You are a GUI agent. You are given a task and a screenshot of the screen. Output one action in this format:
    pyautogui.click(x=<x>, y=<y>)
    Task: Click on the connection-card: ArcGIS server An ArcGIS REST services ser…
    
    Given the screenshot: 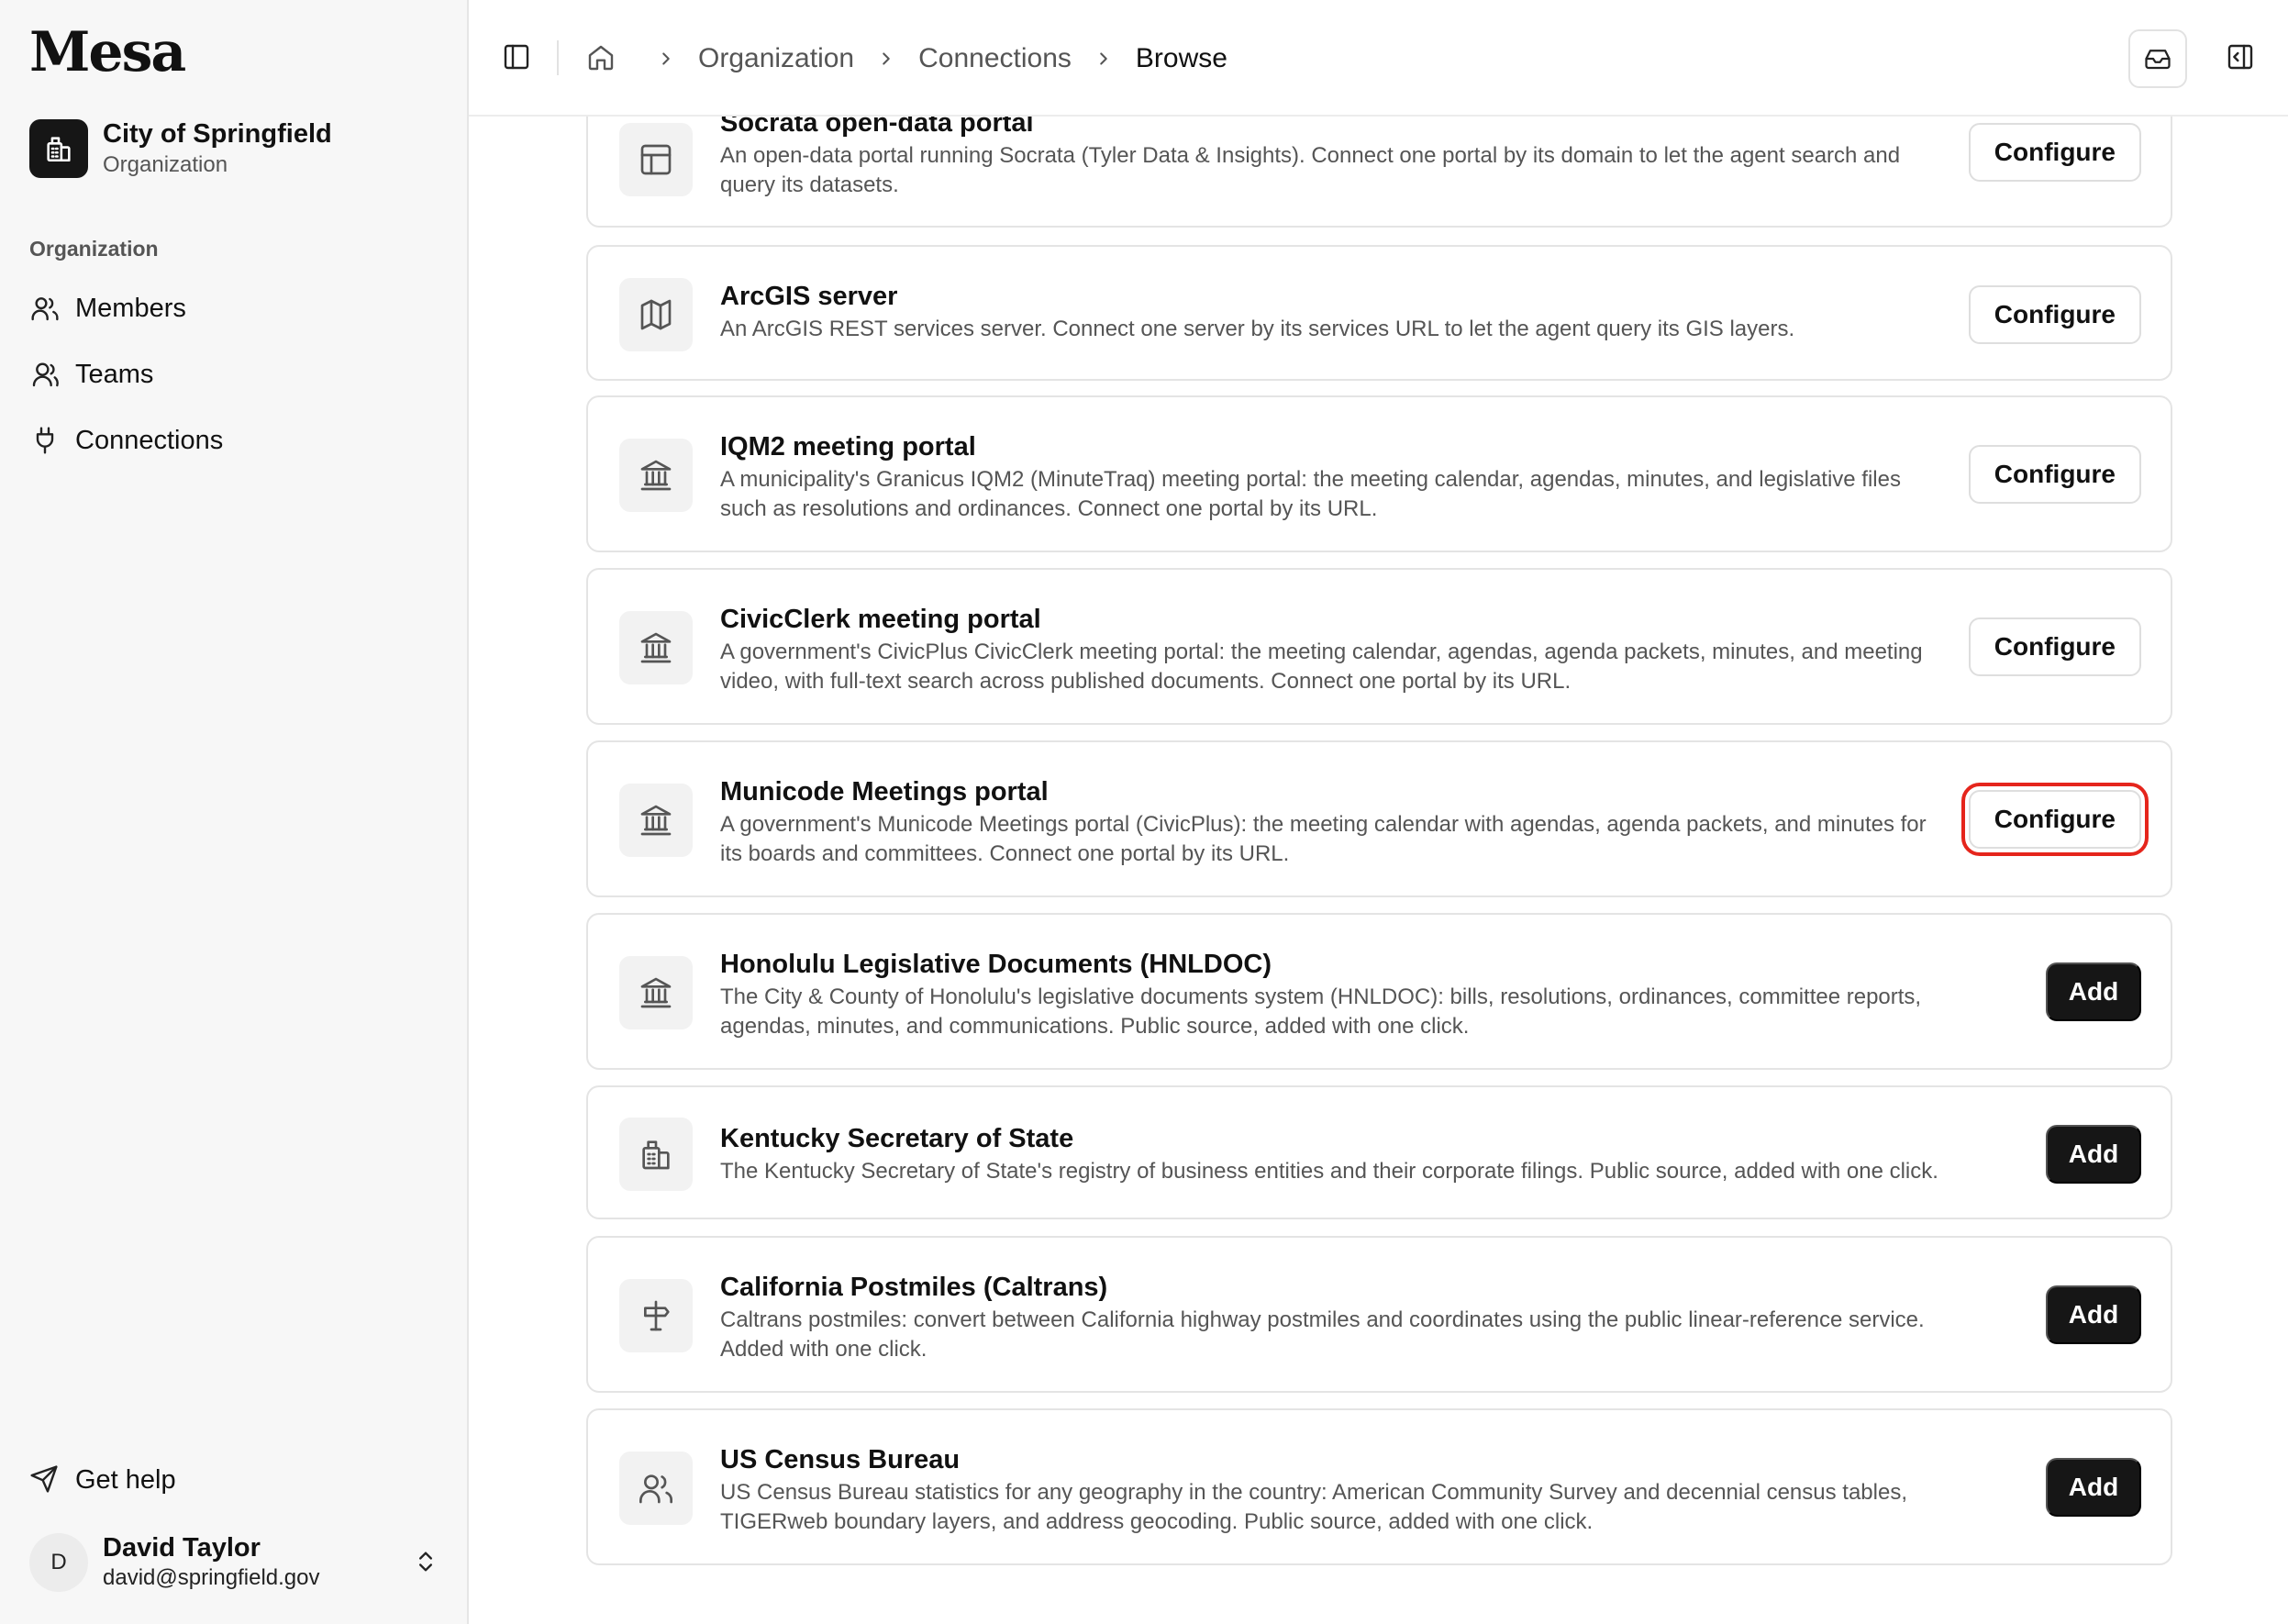 What is the action you would take?
    pyautogui.click(x=1379, y=313)
    